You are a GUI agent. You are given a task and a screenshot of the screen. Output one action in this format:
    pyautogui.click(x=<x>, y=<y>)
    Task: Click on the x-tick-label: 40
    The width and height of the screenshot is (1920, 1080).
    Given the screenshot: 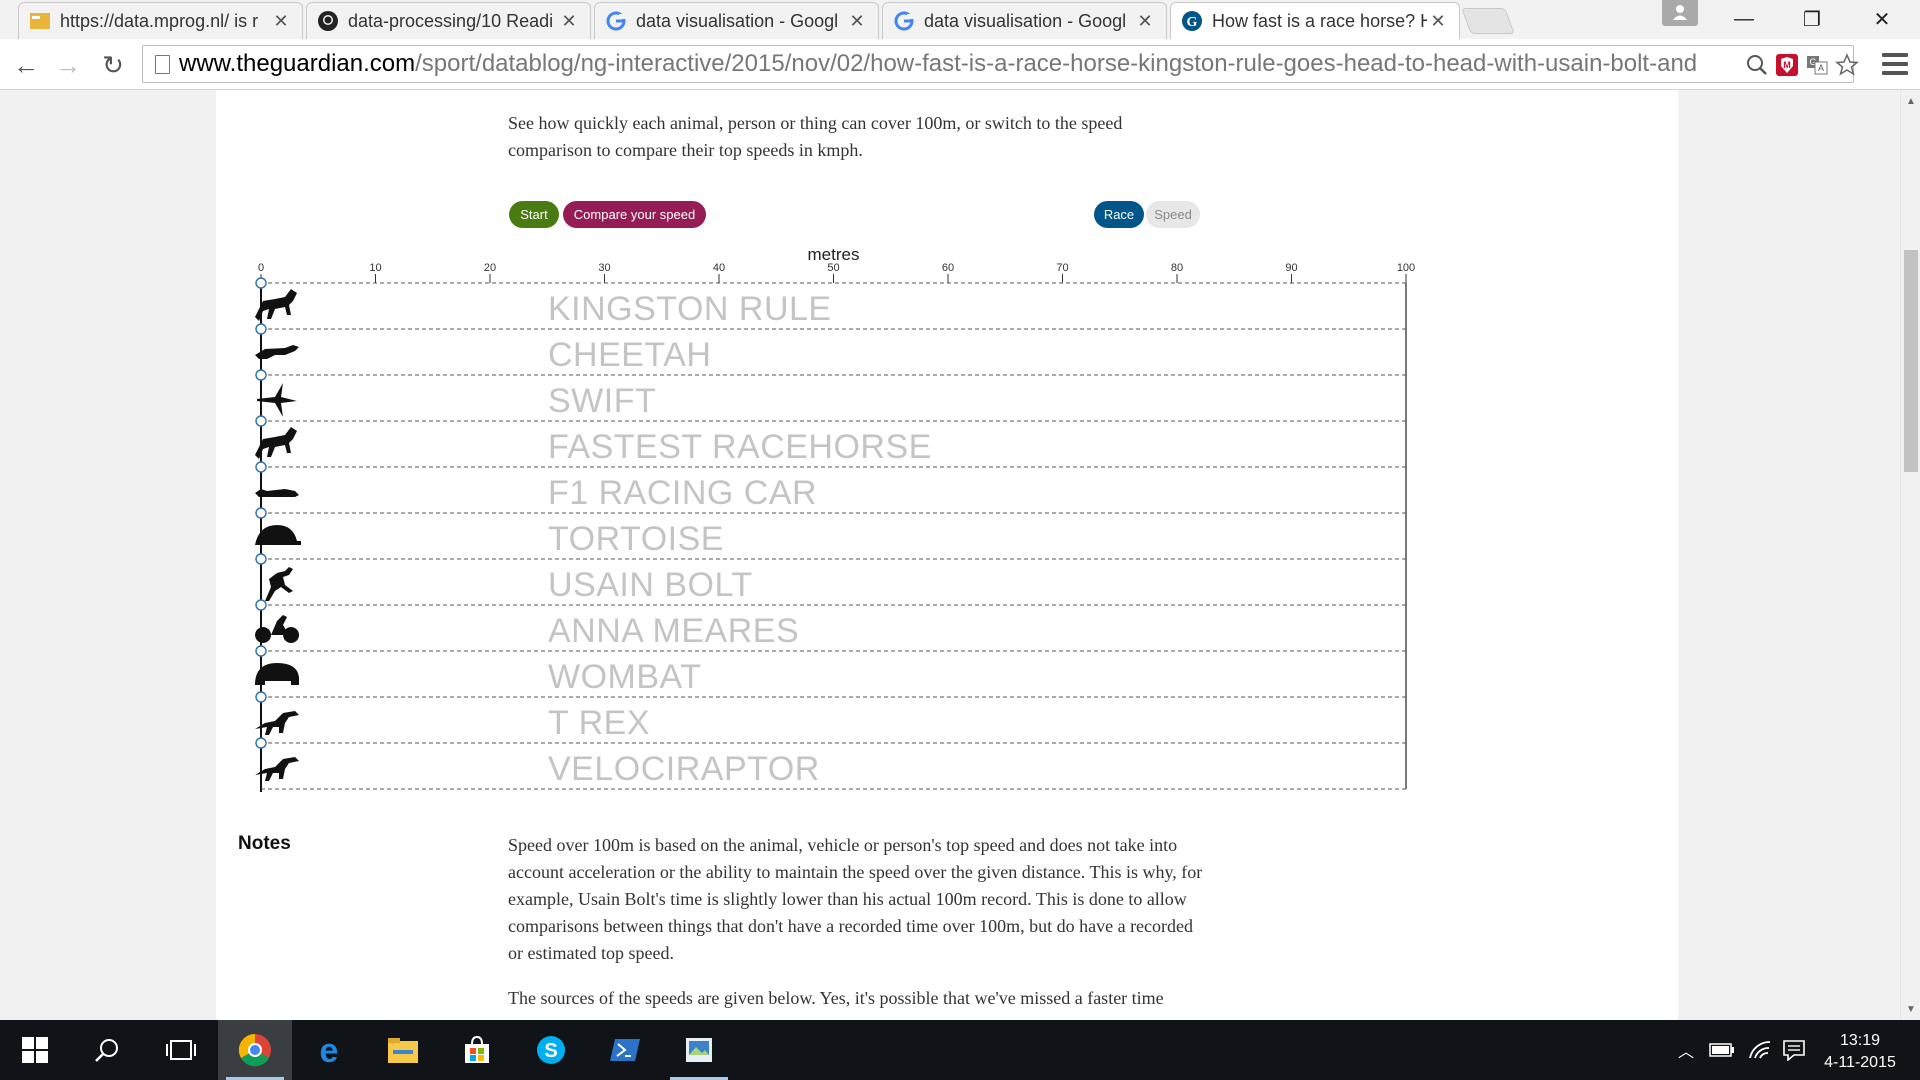 What is the action you would take?
    pyautogui.click(x=719, y=268)
    